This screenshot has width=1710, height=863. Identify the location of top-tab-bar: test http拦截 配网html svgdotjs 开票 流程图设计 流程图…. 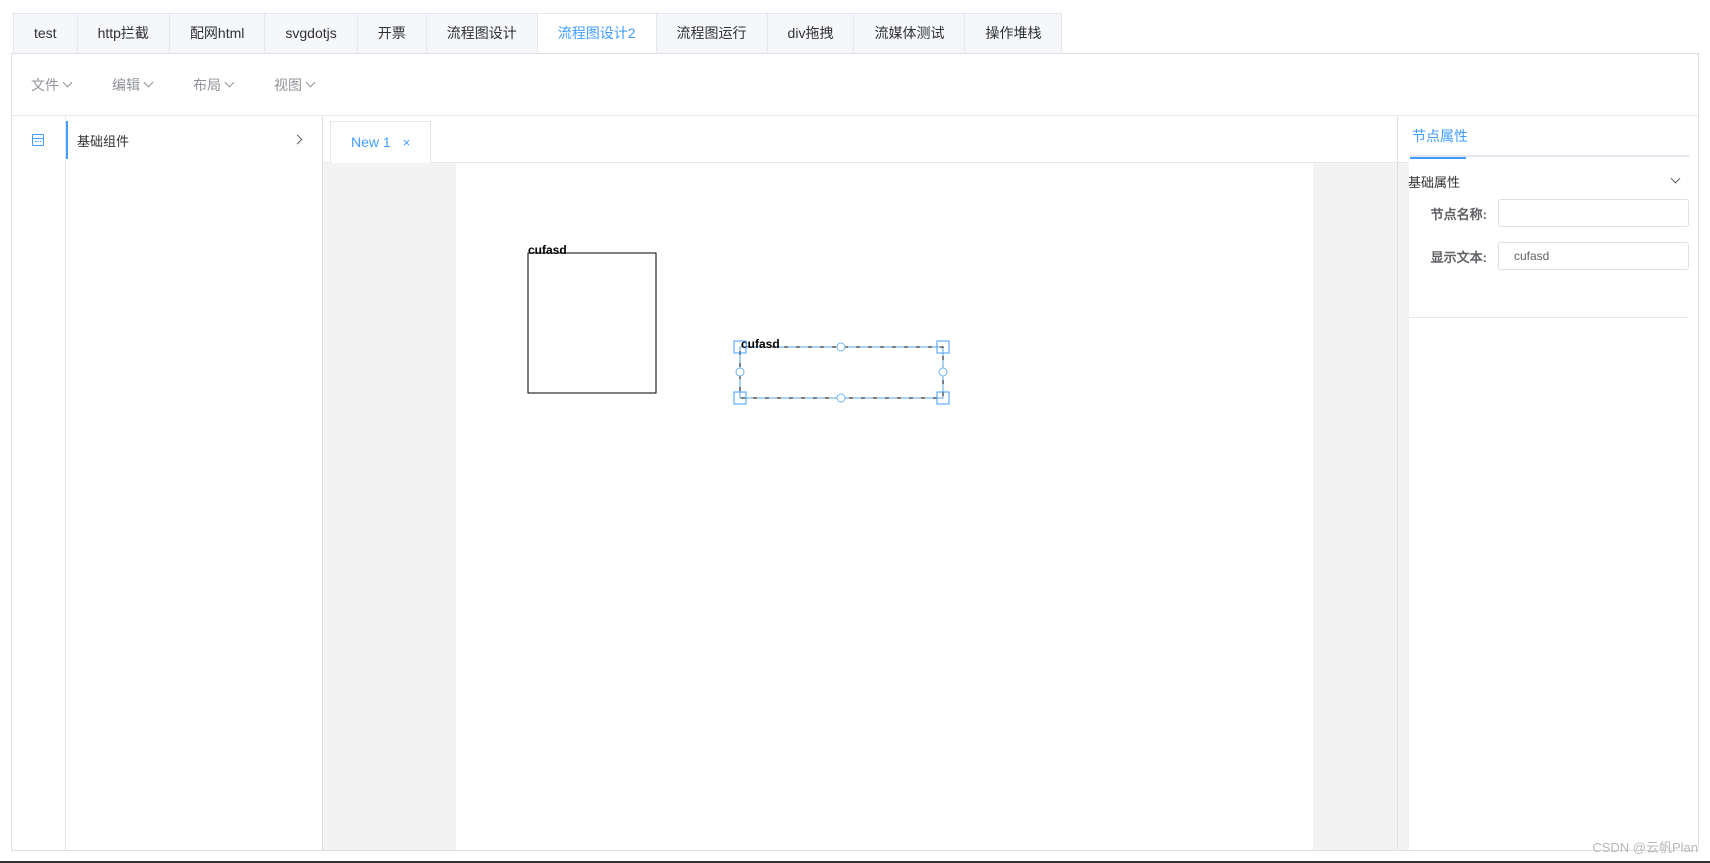
(538, 34).